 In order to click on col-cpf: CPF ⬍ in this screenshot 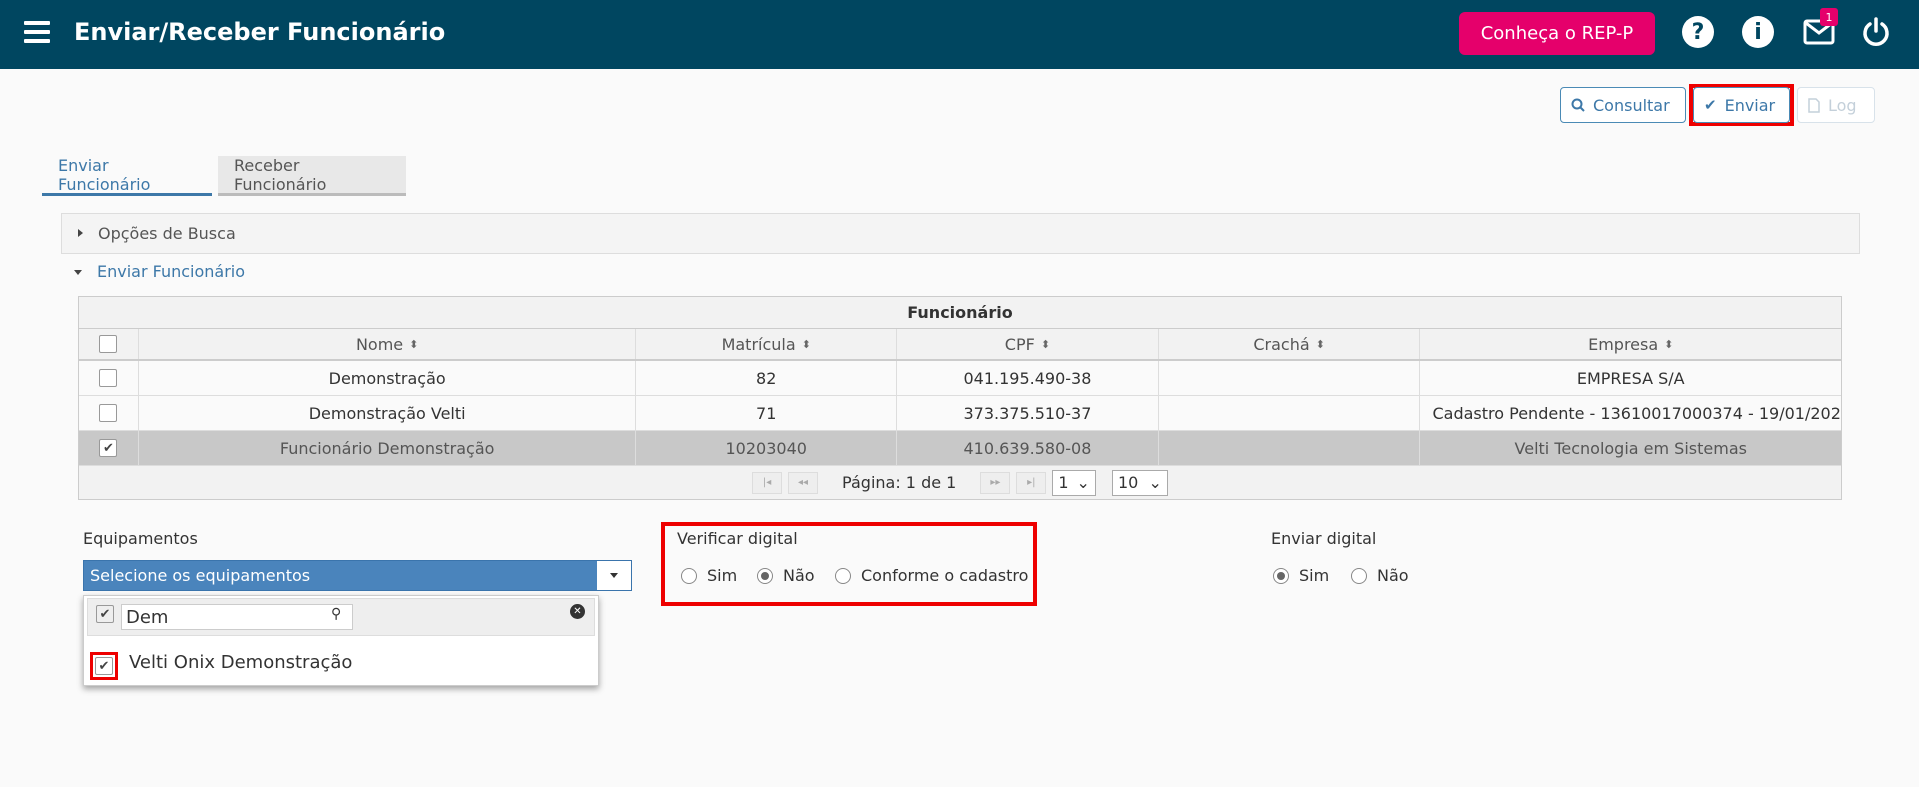, I will do `click(1028, 344)`.